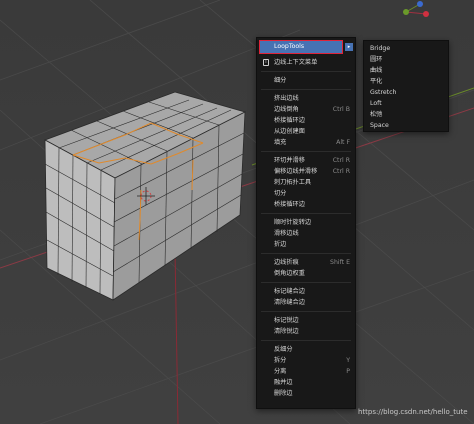  What do you see at coordinates (406, 48) in the screenshot?
I see `submenu-item-bridge: Bridge` at bounding box center [406, 48].